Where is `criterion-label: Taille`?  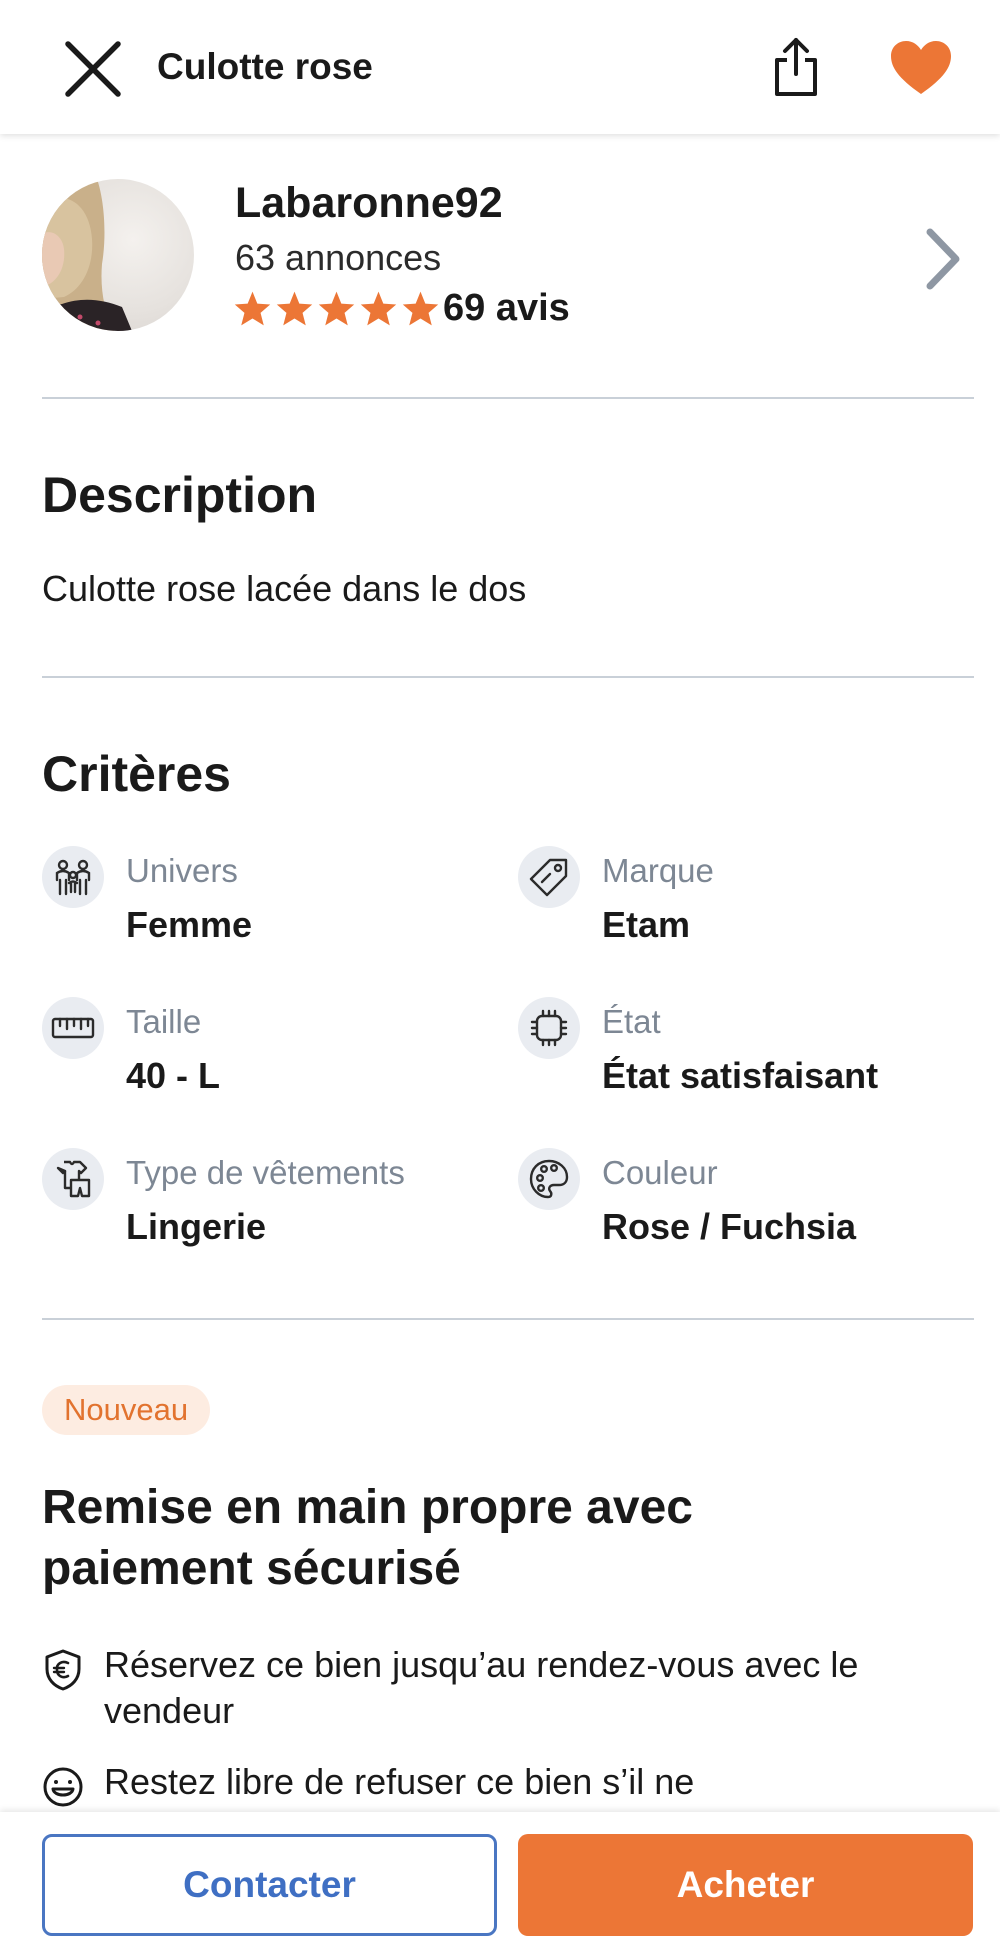 criterion-label: Taille is located at coordinates (164, 1021).